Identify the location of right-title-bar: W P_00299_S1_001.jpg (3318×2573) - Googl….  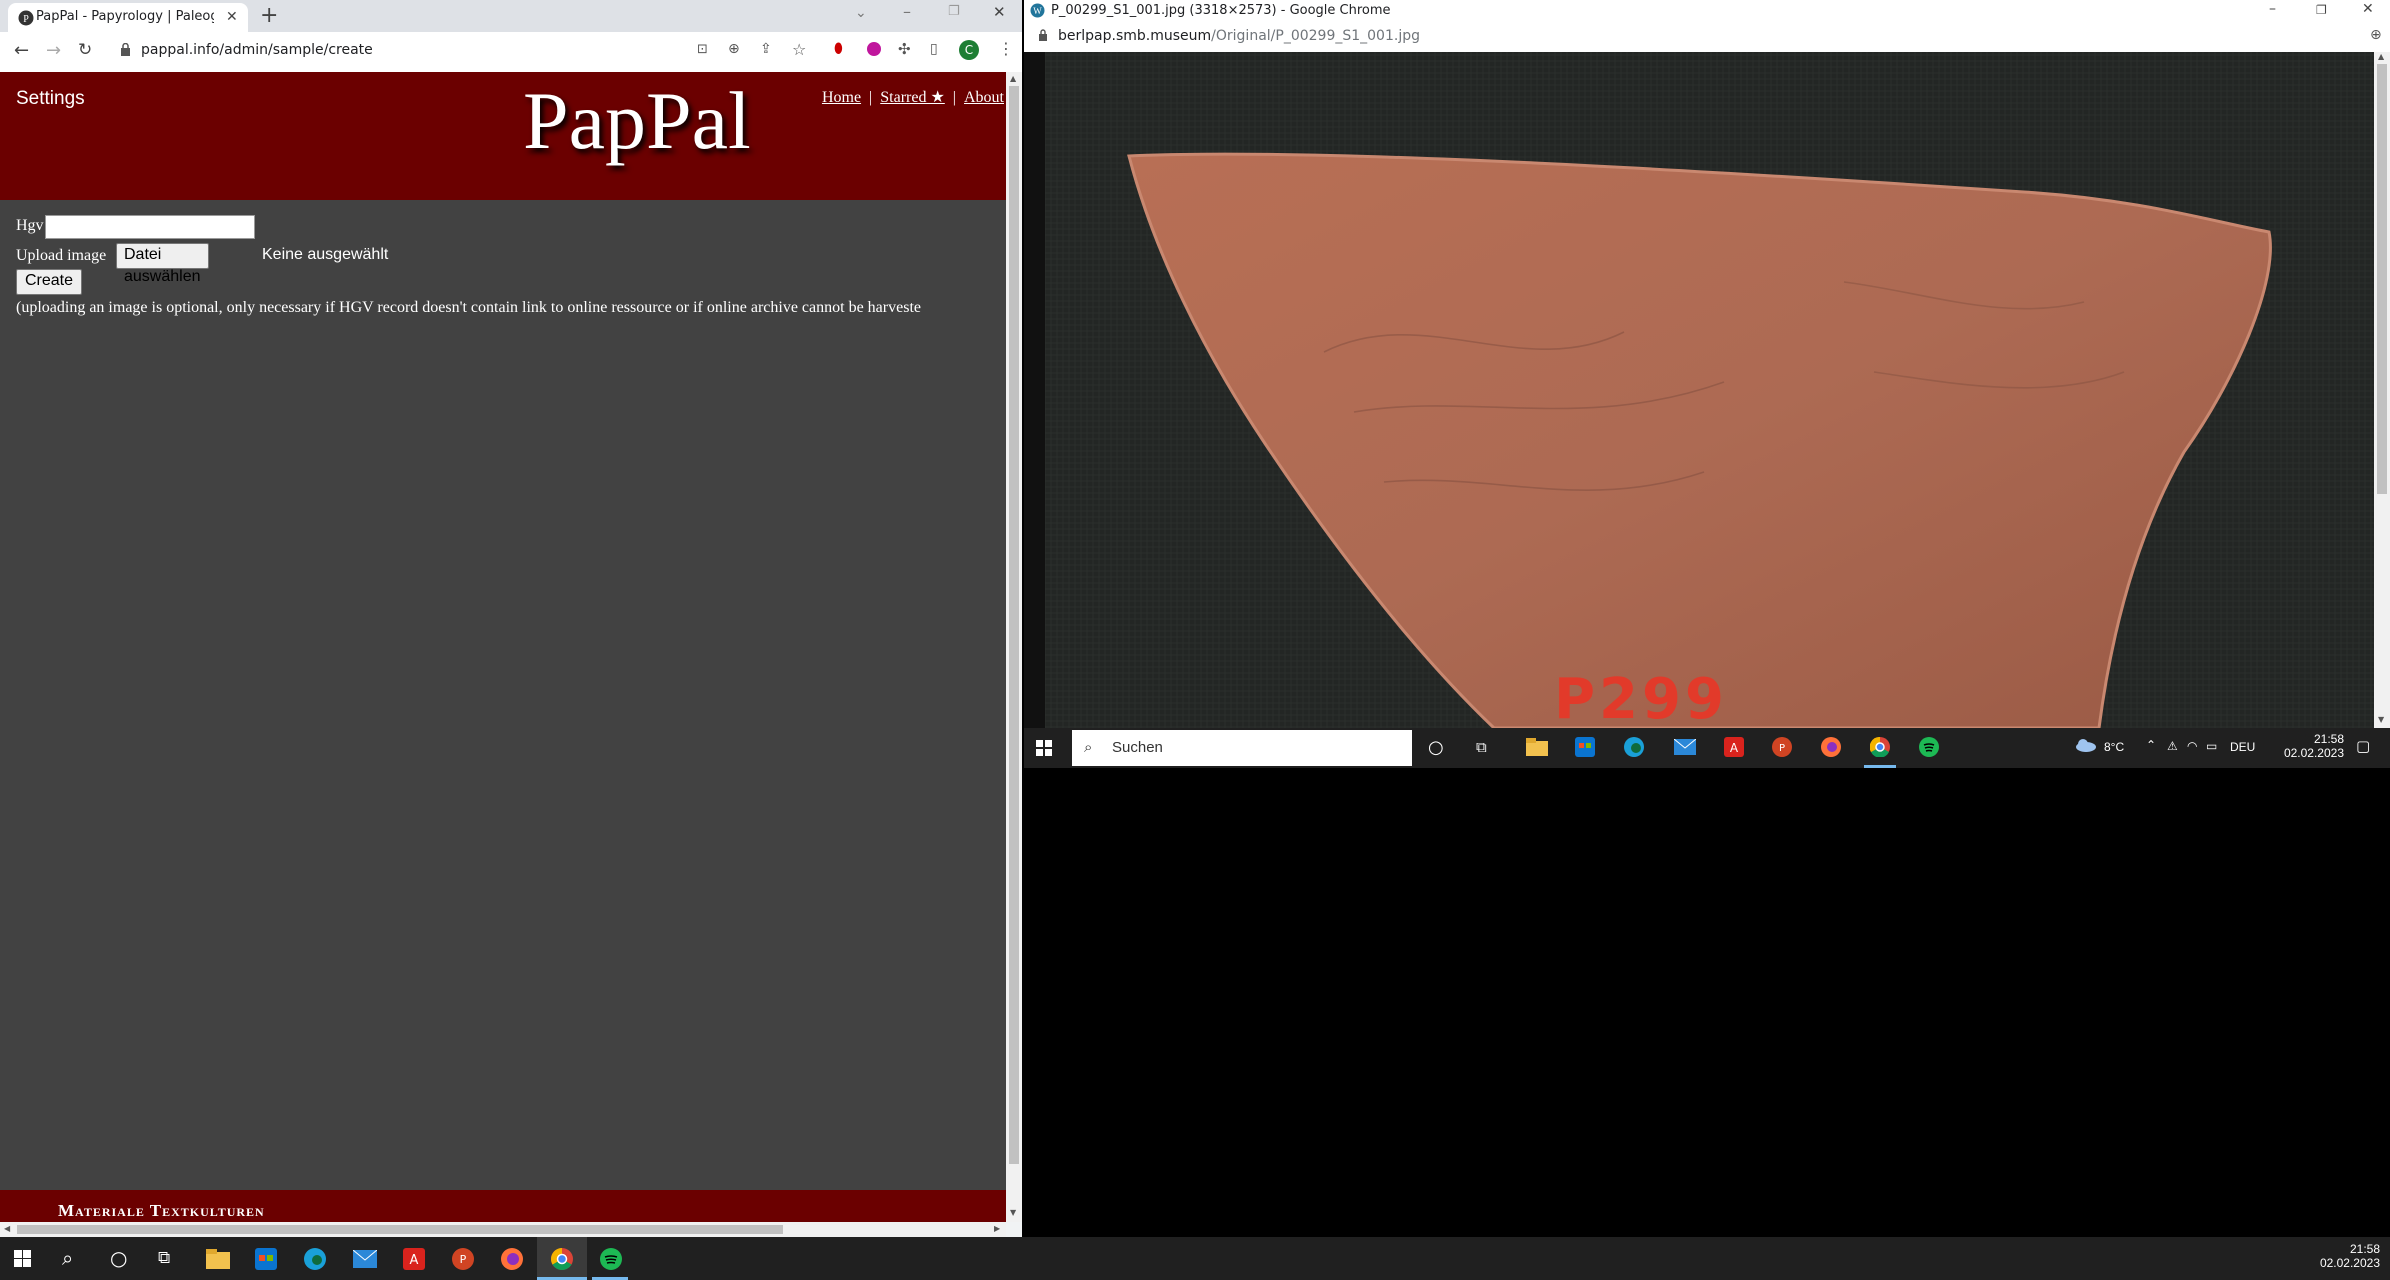
(1707, 11).